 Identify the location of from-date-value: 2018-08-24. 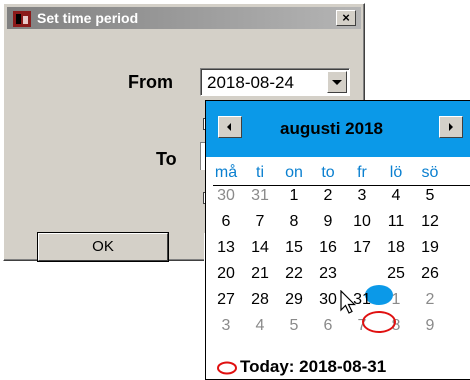
(250, 82).